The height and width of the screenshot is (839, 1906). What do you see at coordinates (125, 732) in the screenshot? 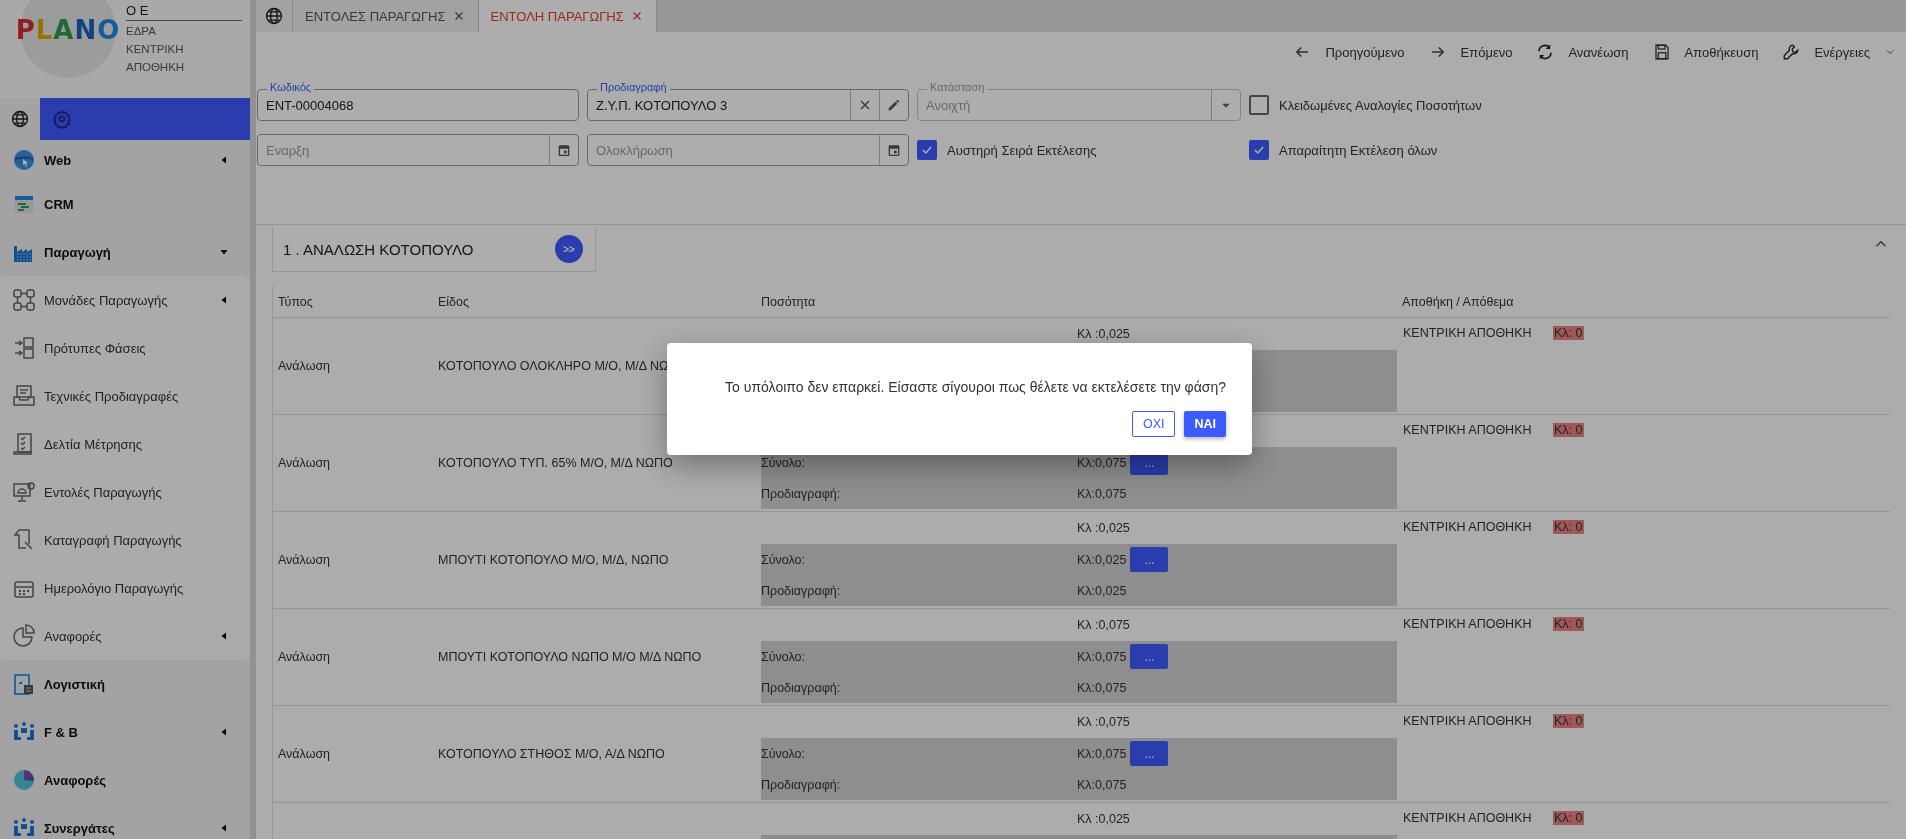
I see `sidebar-item: F & B` at bounding box center [125, 732].